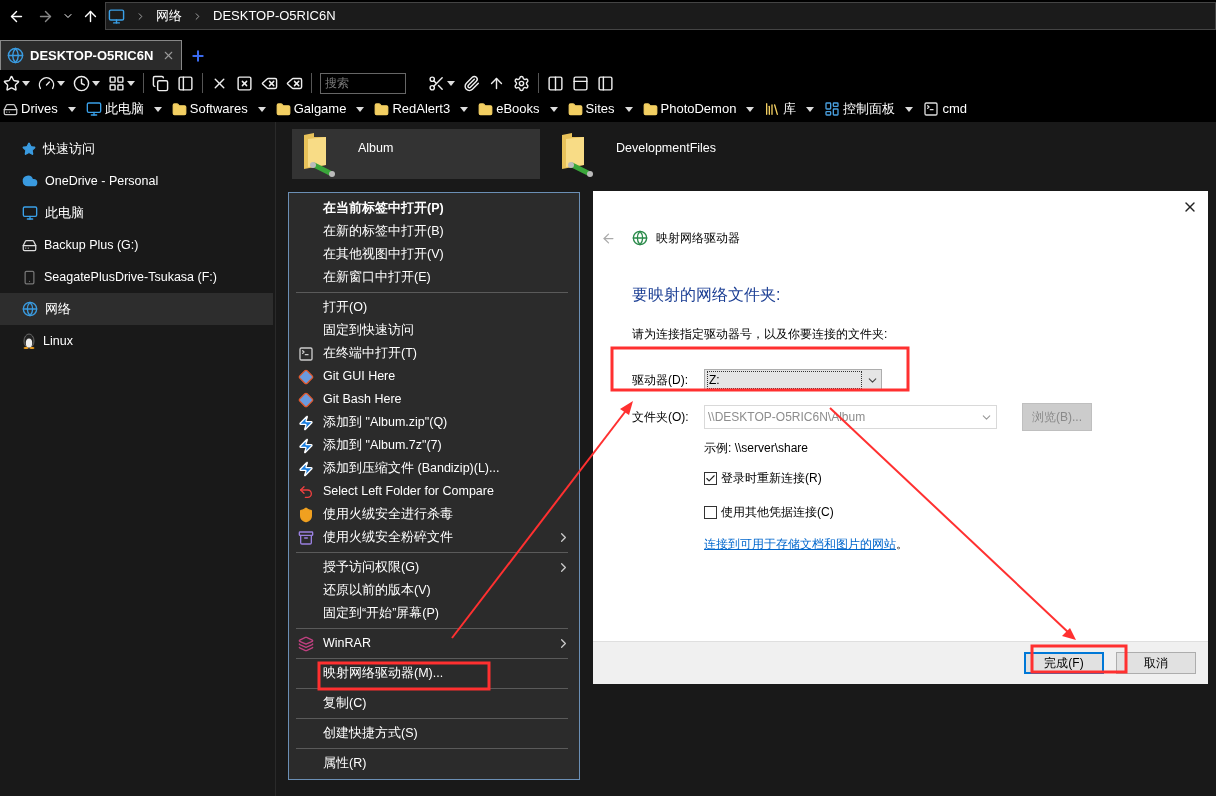 The height and width of the screenshot is (796, 1216). What do you see at coordinates (434, 422) in the screenshot?
I see `menu-item: 添加到 "Album.zip"(Q)` at bounding box center [434, 422].